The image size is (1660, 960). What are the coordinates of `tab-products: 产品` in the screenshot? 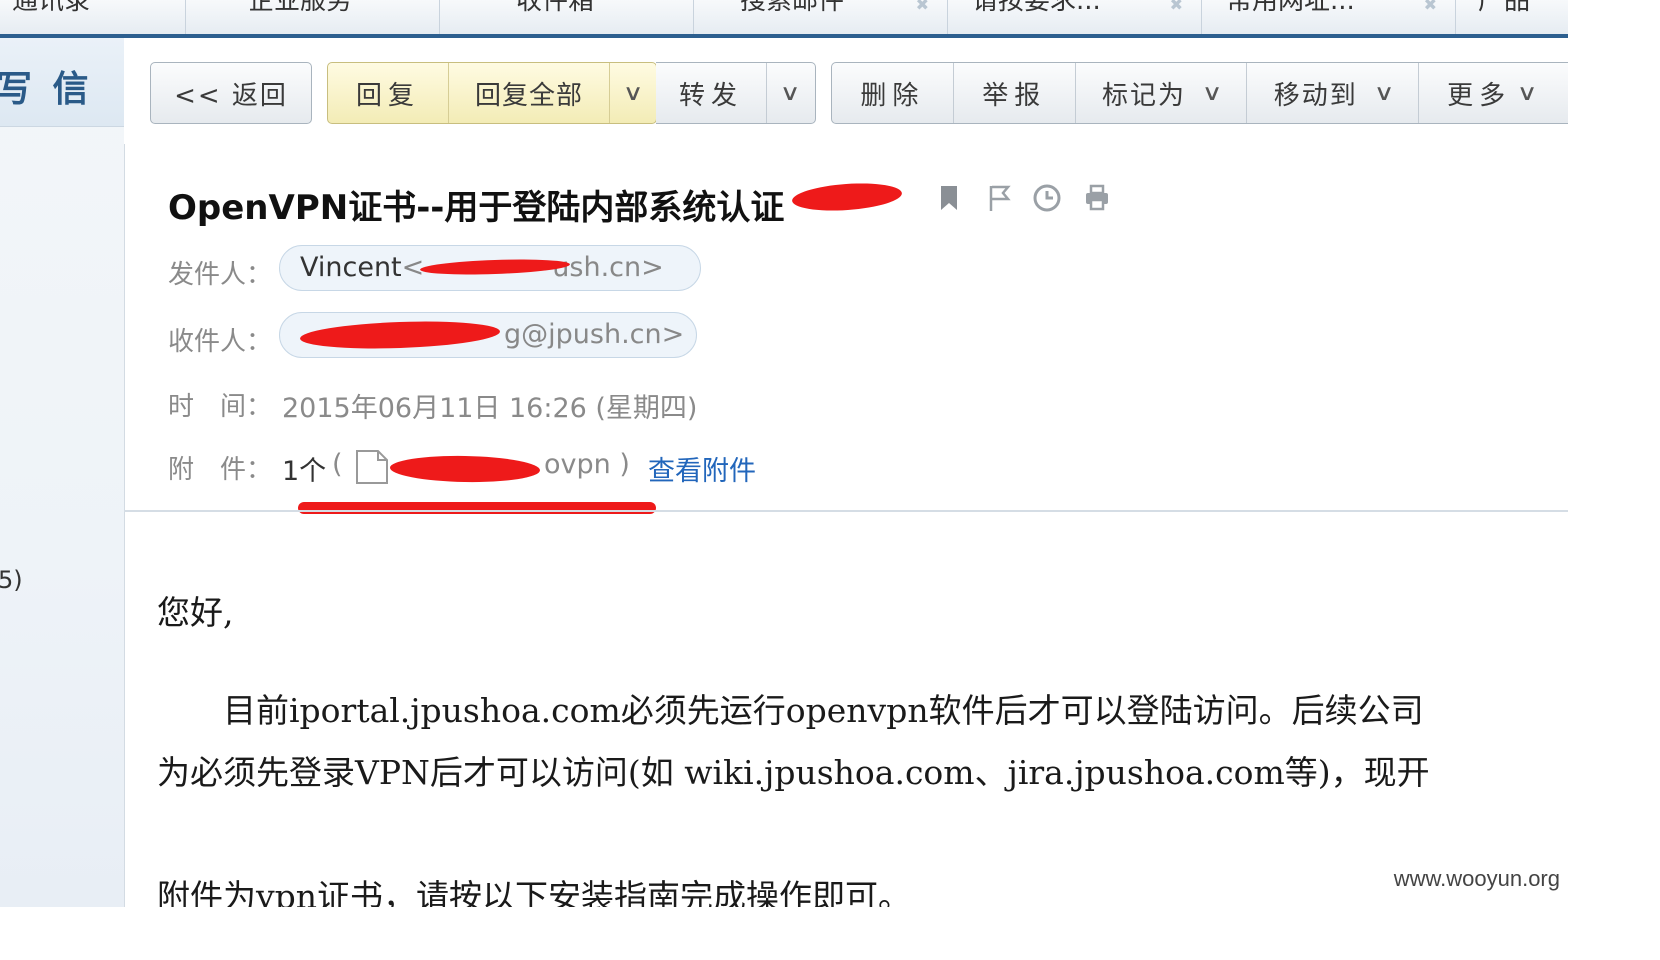 It's located at (1512, 17).